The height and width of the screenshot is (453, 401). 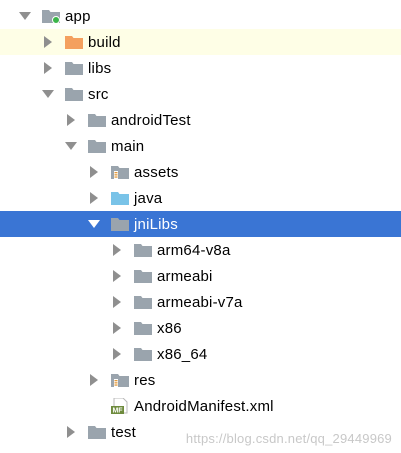 I want to click on tree-item-label: res, so click(x=145, y=380).